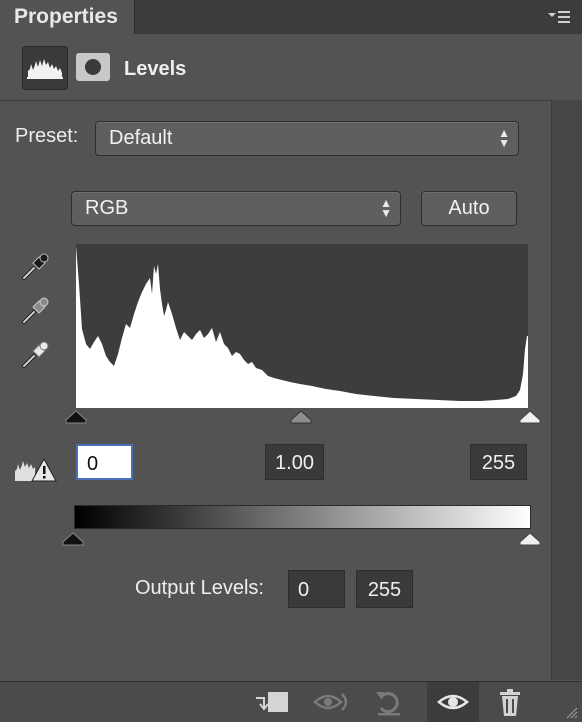 This screenshot has height=722, width=582. I want to click on input-white-field: 255, so click(498, 462).